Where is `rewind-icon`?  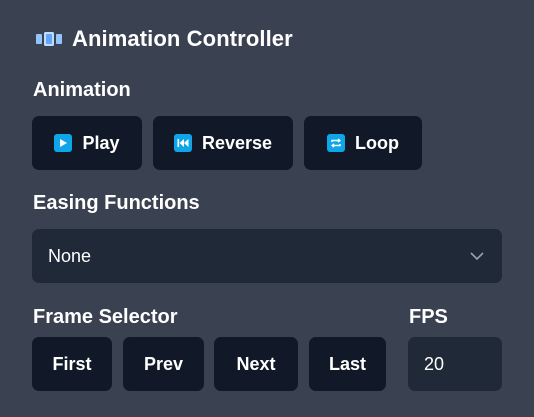
rewind-icon is located at coordinates (182, 143).